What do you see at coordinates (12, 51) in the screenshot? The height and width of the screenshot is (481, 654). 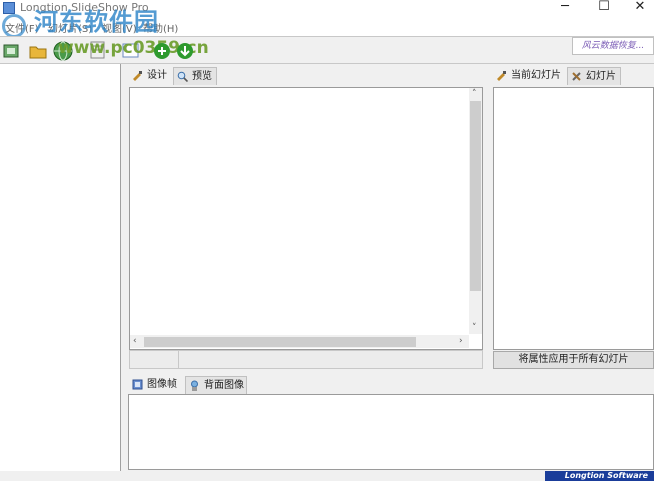 I see `new-slideshow-icon` at bounding box center [12, 51].